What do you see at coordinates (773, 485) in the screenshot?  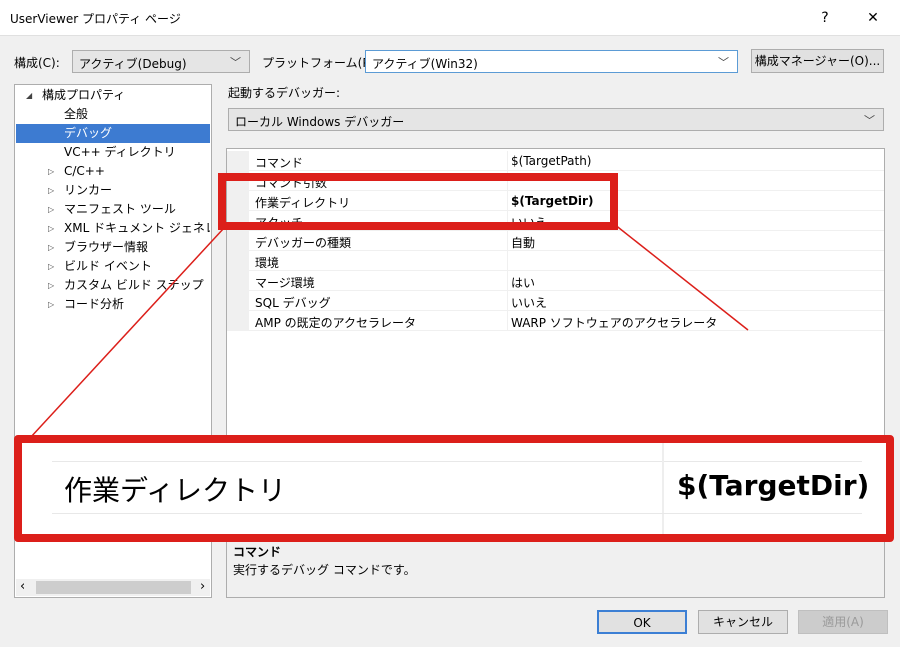 I see `callout-property-value: $(TargetDir)` at bounding box center [773, 485].